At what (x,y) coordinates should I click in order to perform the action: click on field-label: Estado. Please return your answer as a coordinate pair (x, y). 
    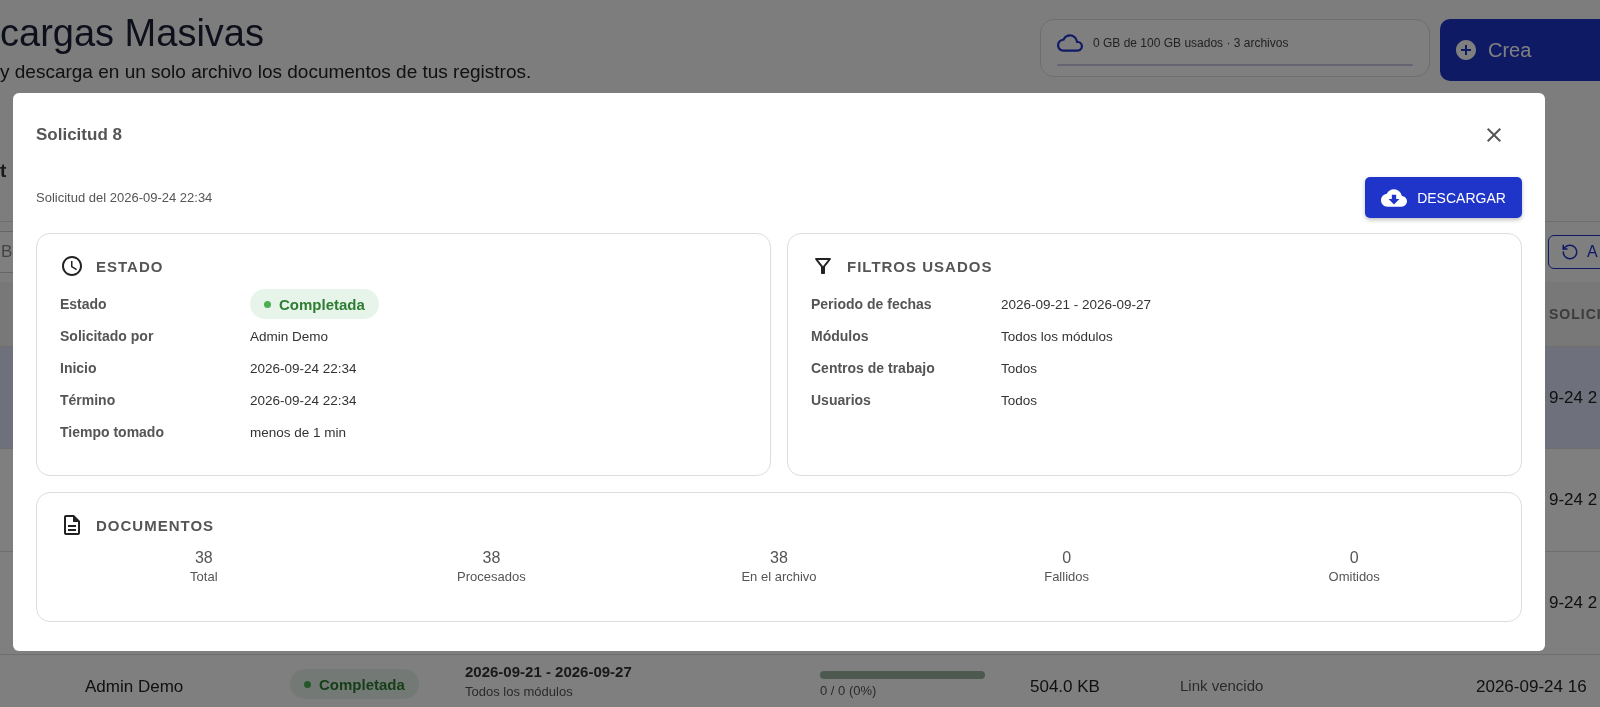
    Looking at the image, I should click on (84, 304).